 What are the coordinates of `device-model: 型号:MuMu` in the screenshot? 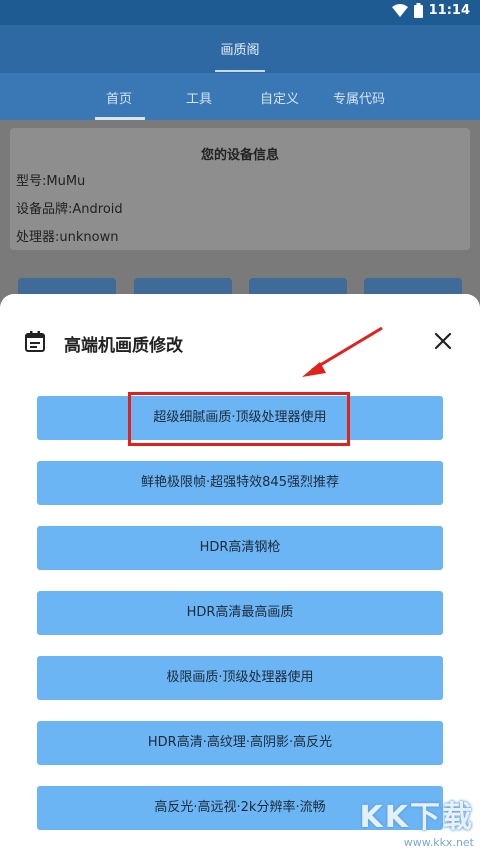 It's located at (51, 181).